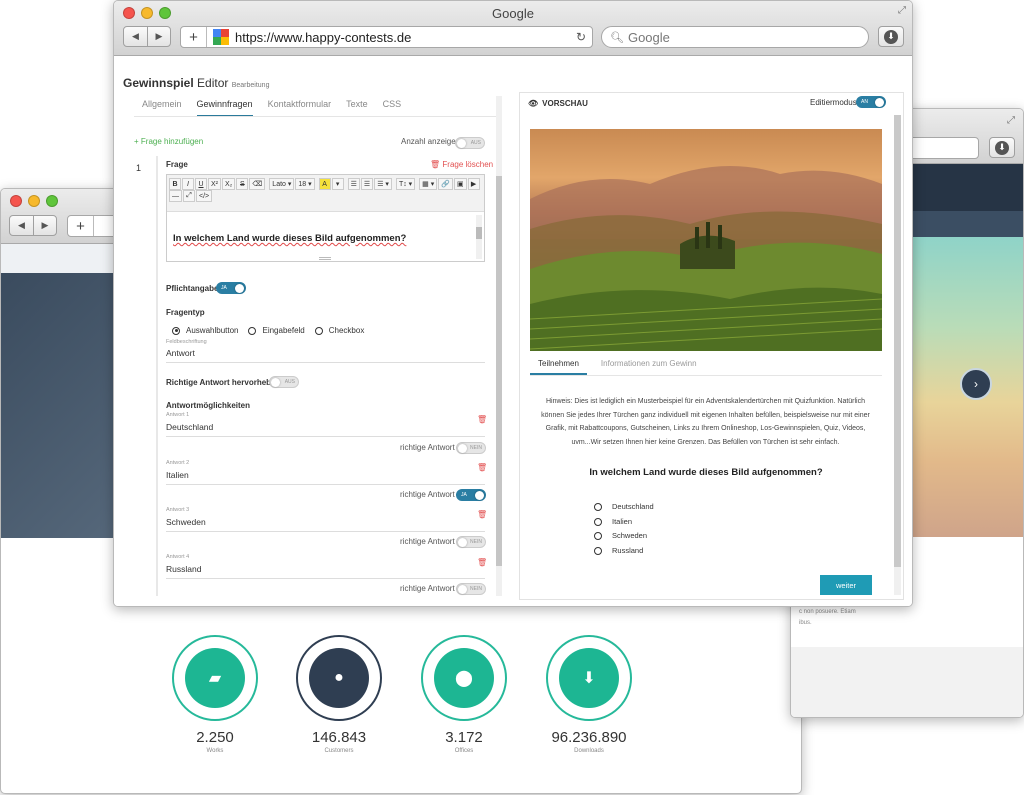  What do you see at coordinates (833, 102) in the screenshot?
I see `edit-mode-label: Editiermodus` at bounding box center [833, 102].